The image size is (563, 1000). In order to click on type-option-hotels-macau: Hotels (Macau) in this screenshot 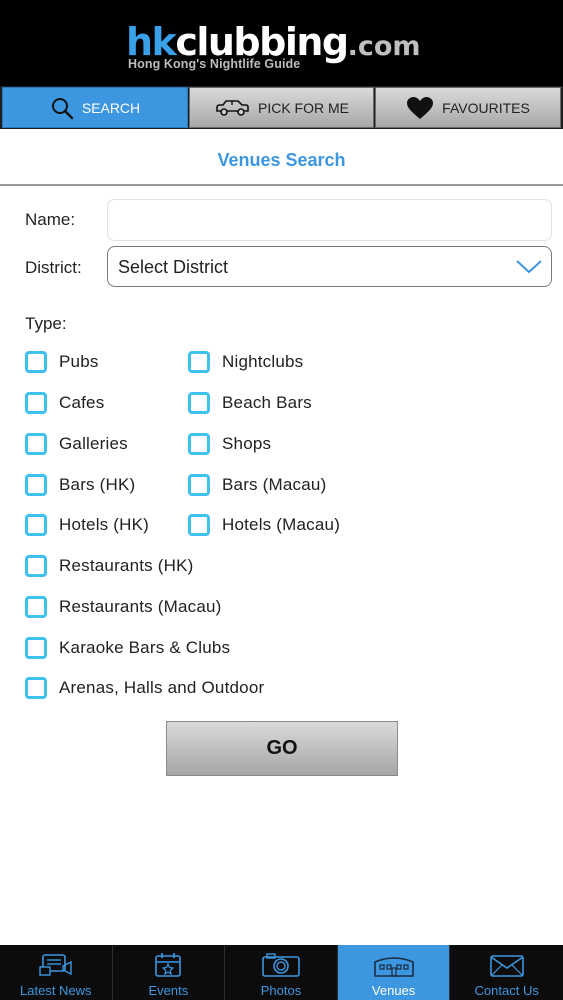, I will do `click(264, 525)`.